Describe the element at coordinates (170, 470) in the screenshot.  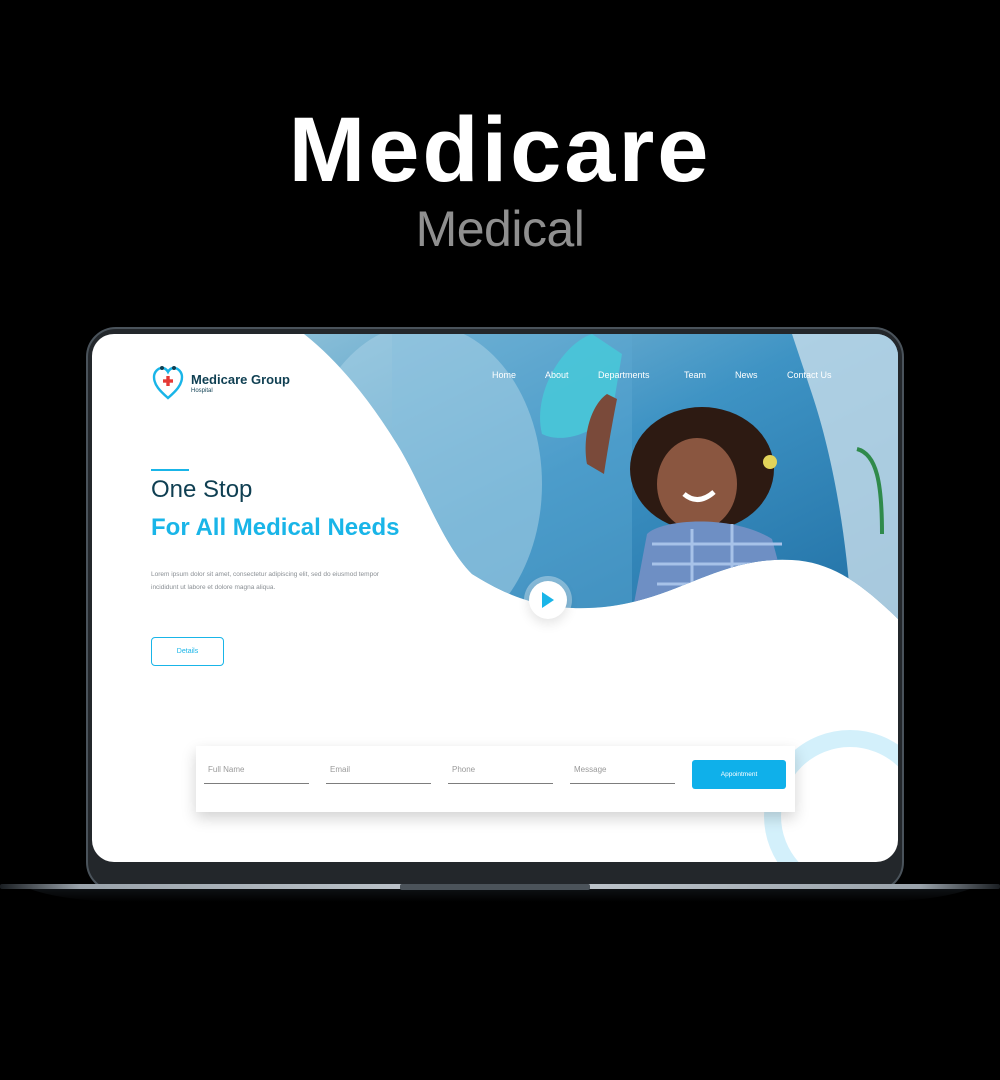
I see `accent-line` at that location.